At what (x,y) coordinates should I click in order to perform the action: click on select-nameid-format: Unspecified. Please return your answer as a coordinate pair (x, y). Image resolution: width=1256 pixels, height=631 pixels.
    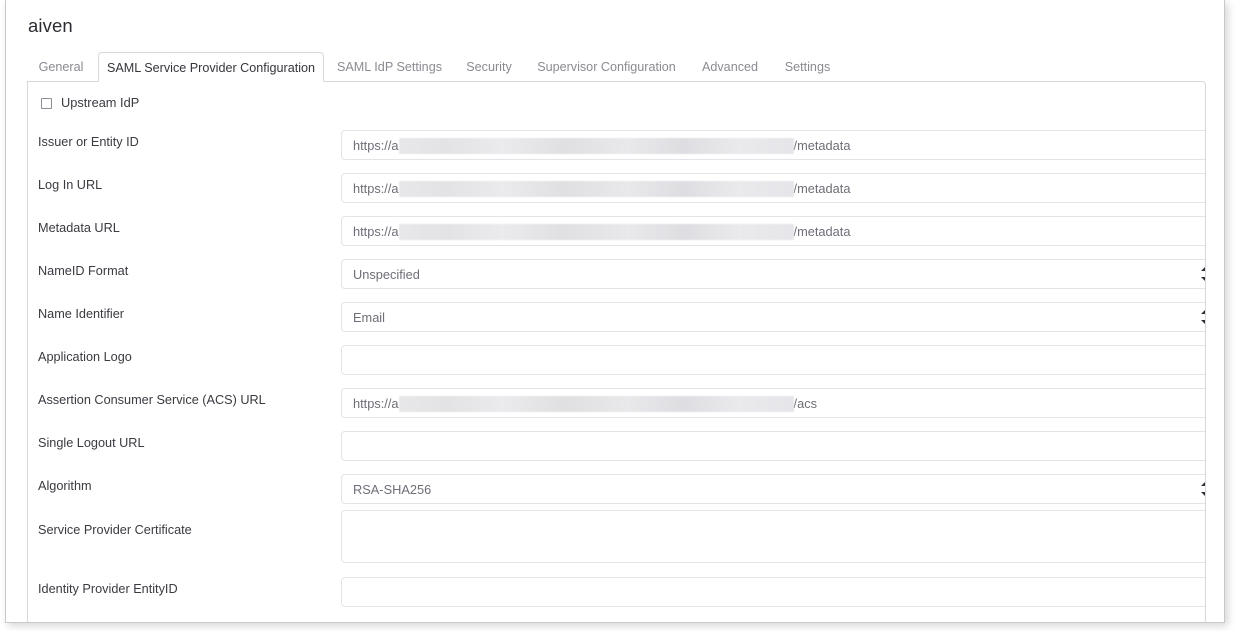
    Looking at the image, I should click on (773, 274).